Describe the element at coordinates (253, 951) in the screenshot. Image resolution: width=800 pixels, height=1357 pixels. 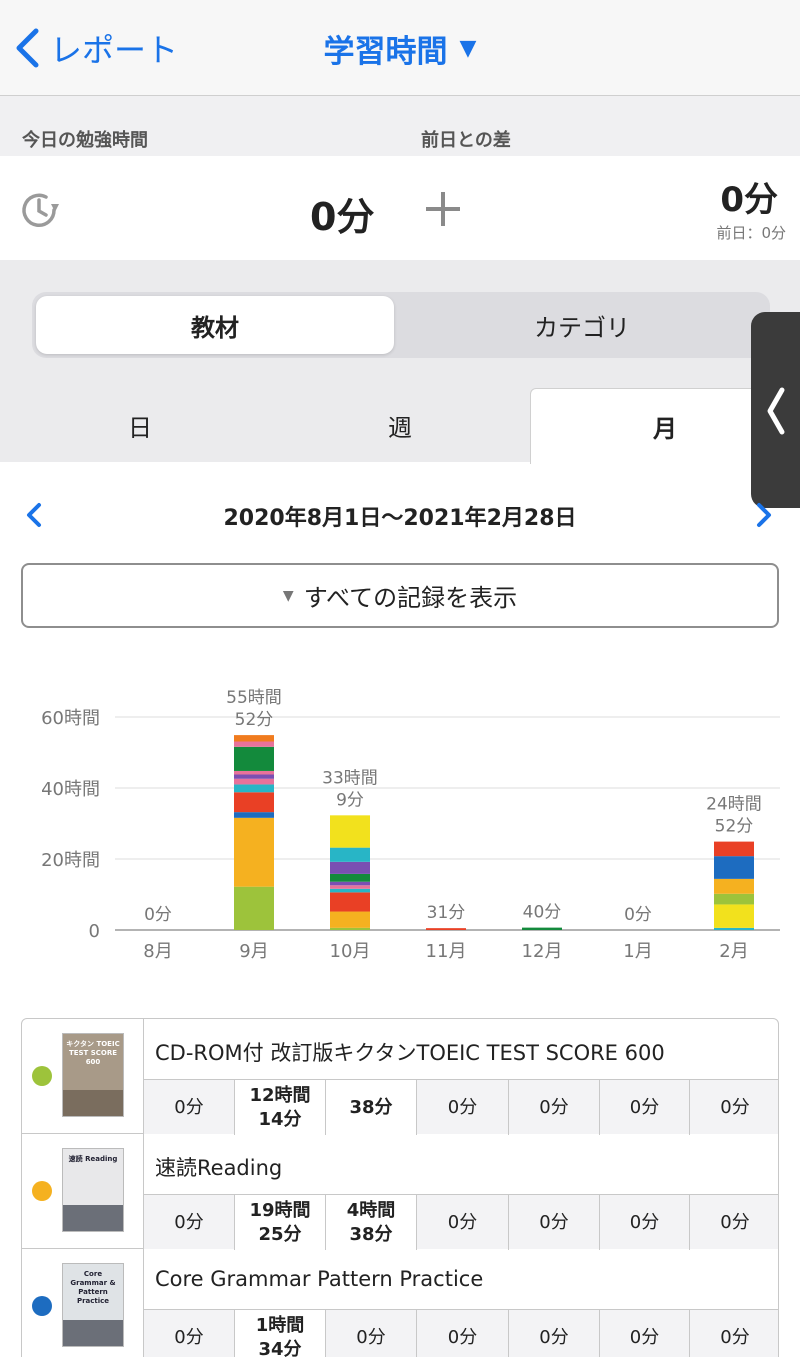
I see `x-tick-label: 9月` at that location.